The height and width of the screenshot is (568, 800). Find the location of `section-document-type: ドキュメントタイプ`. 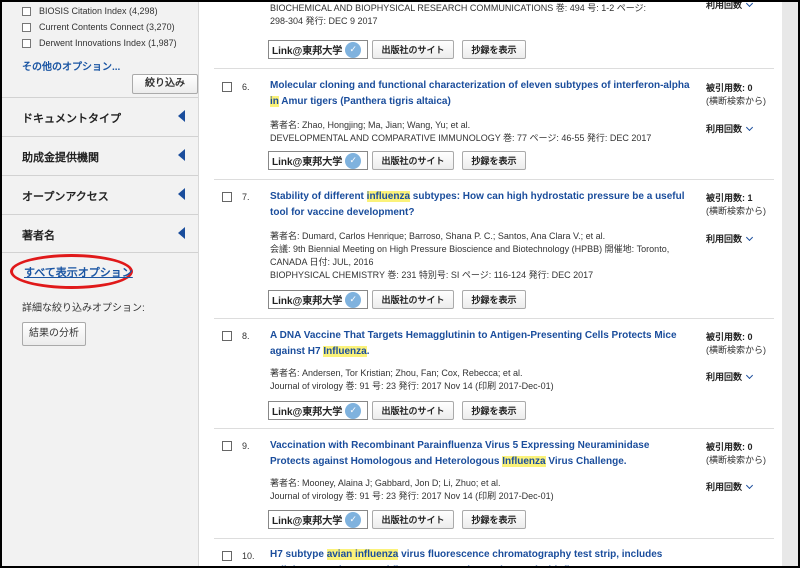

section-document-type: ドキュメントタイプ is located at coordinates (100, 116).